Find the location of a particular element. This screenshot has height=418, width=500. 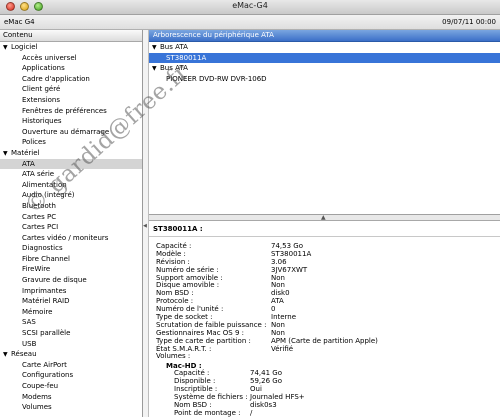

sidebar-item: Volumes is located at coordinates (71, 407).